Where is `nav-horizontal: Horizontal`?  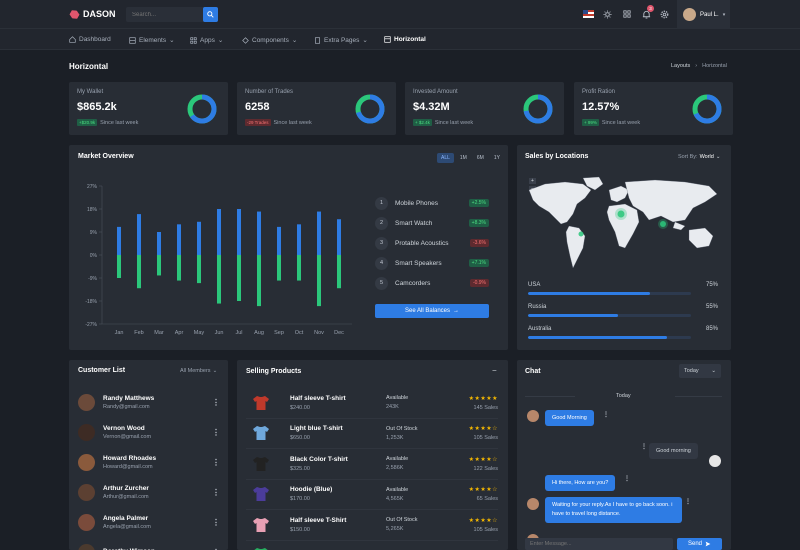
nav-horizontal: Horizontal is located at coordinates (405, 39).